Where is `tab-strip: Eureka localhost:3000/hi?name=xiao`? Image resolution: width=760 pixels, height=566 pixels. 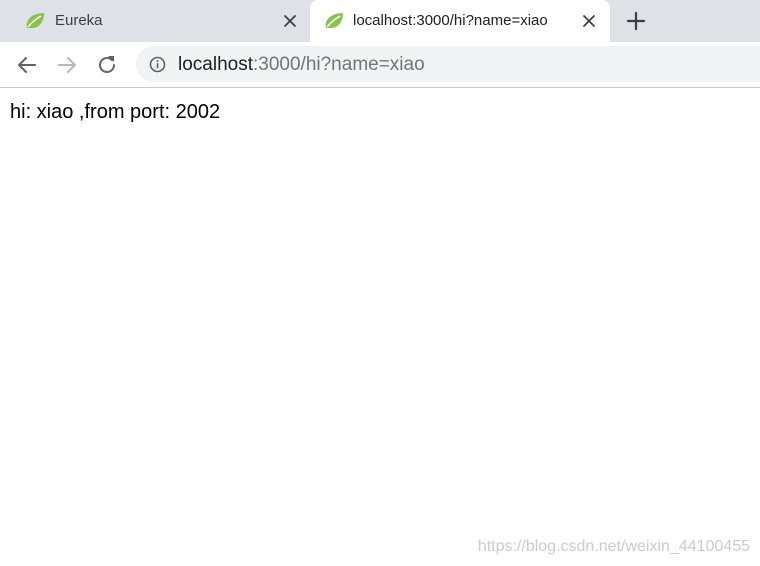 tab-strip: Eureka localhost:3000/hi?name=xiao is located at coordinates (380, 21).